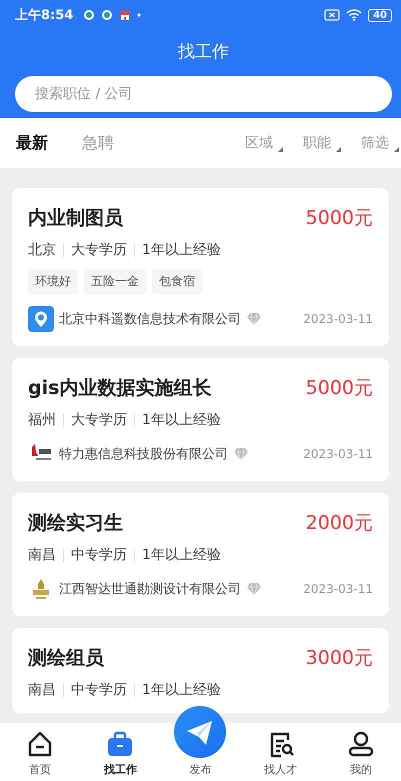 Image resolution: width=401 pixels, height=781 pixels. What do you see at coordinates (120, 388) in the screenshot?
I see `job-title: gis内业数据实施组长` at bounding box center [120, 388].